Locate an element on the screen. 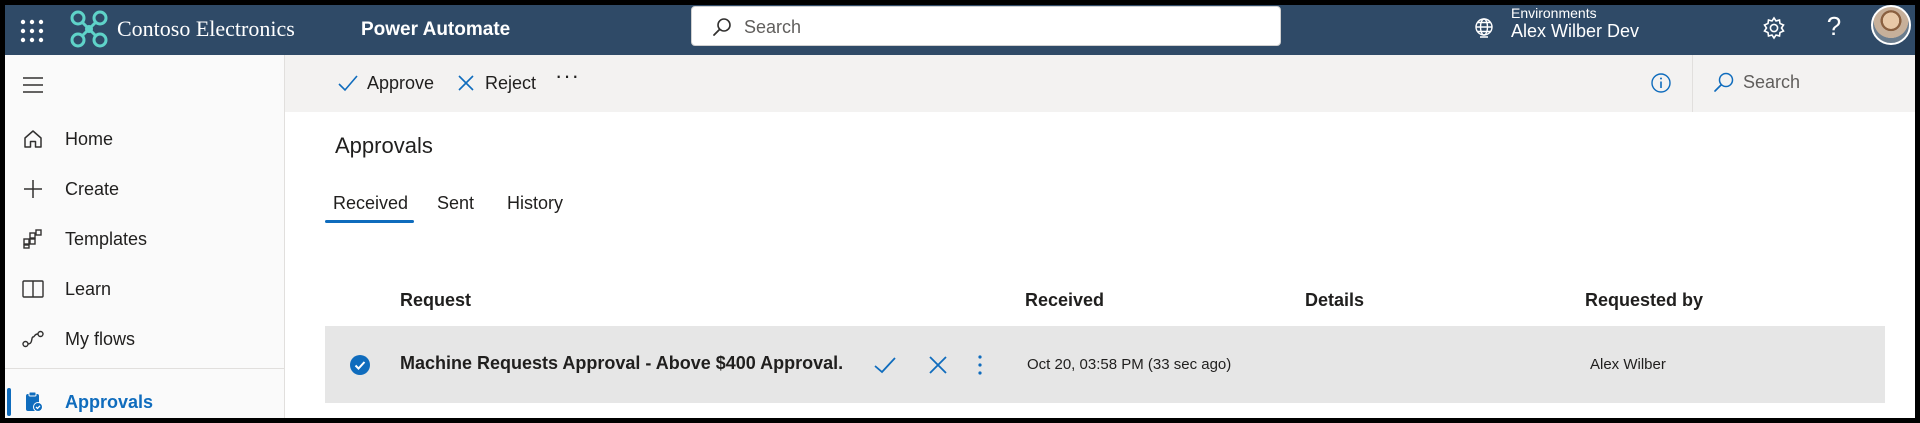 This screenshot has height=423, width=1920. global-search-box is located at coordinates (986, 26).